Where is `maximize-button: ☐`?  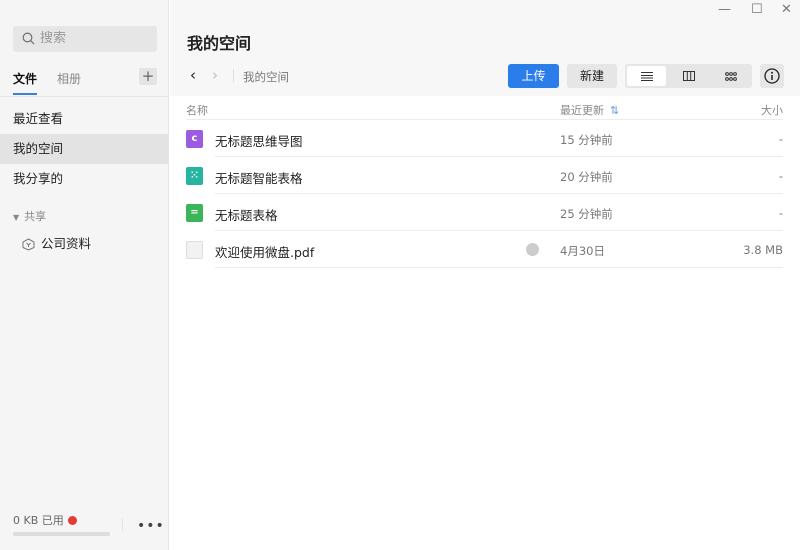 maximize-button: ☐ is located at coordinates (757, 9).